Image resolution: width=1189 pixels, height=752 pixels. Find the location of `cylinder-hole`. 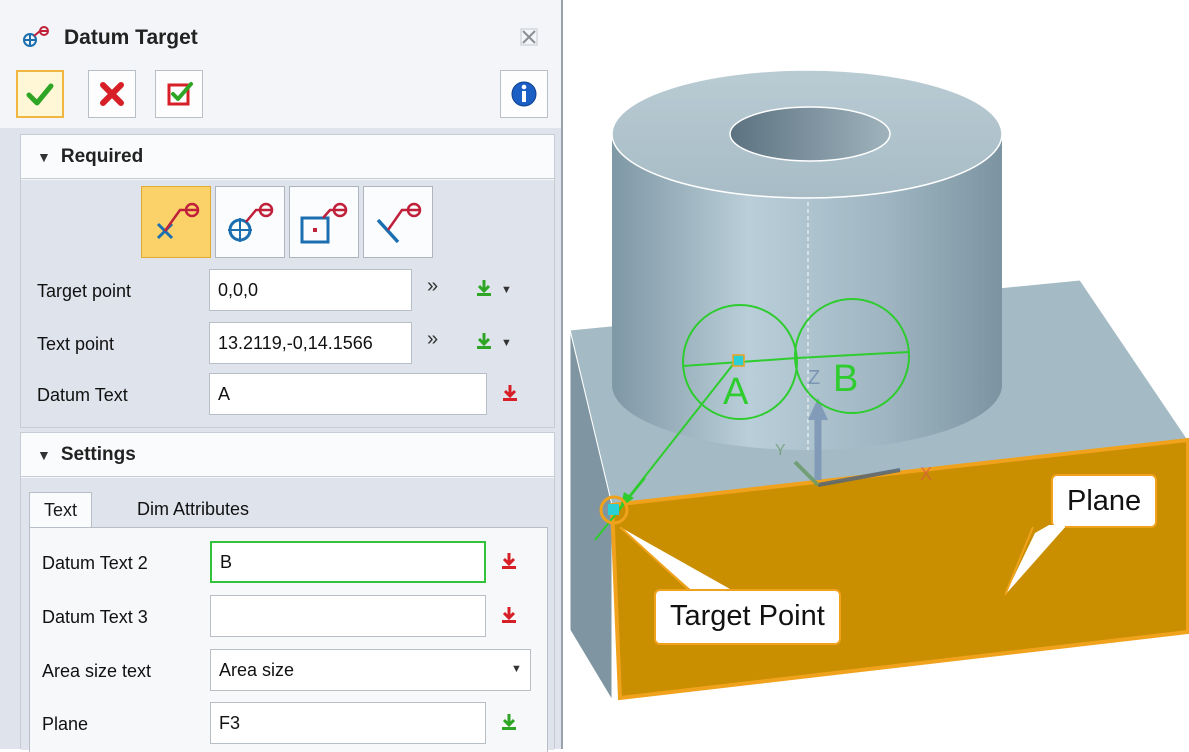

cylinder-hole is located at coordinates (810, 134).